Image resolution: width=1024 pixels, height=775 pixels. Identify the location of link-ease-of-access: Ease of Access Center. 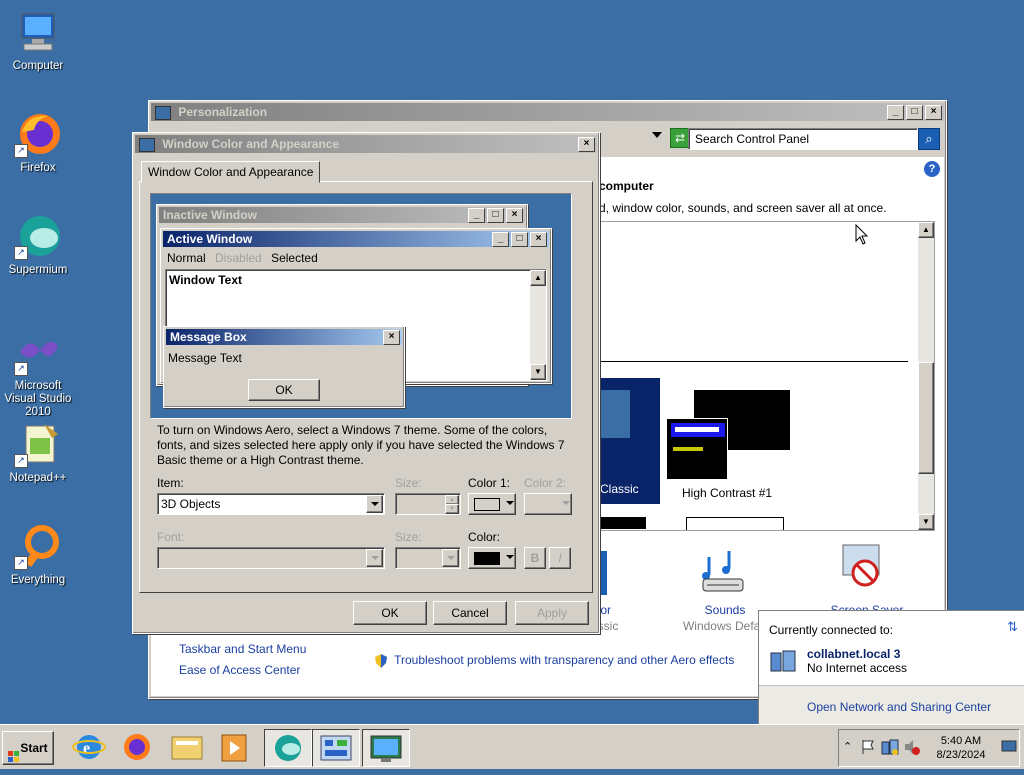
(239, 670).